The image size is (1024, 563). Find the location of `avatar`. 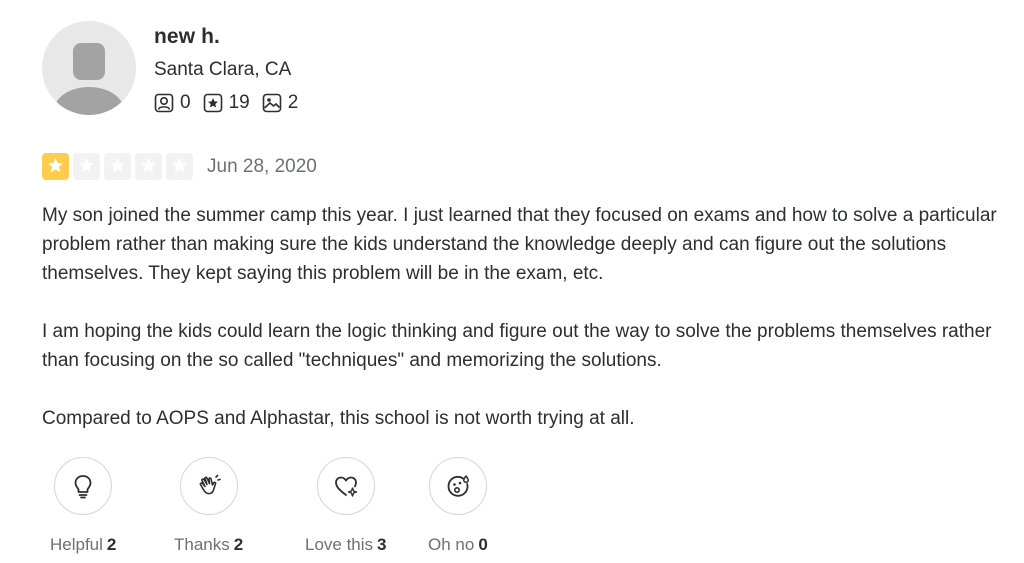

avatar is located at coordinates (89, 68).